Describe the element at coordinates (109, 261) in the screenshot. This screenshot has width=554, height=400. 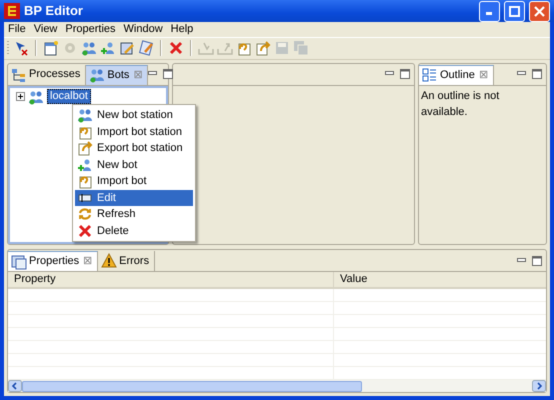
I see `warning-icon` at that location.